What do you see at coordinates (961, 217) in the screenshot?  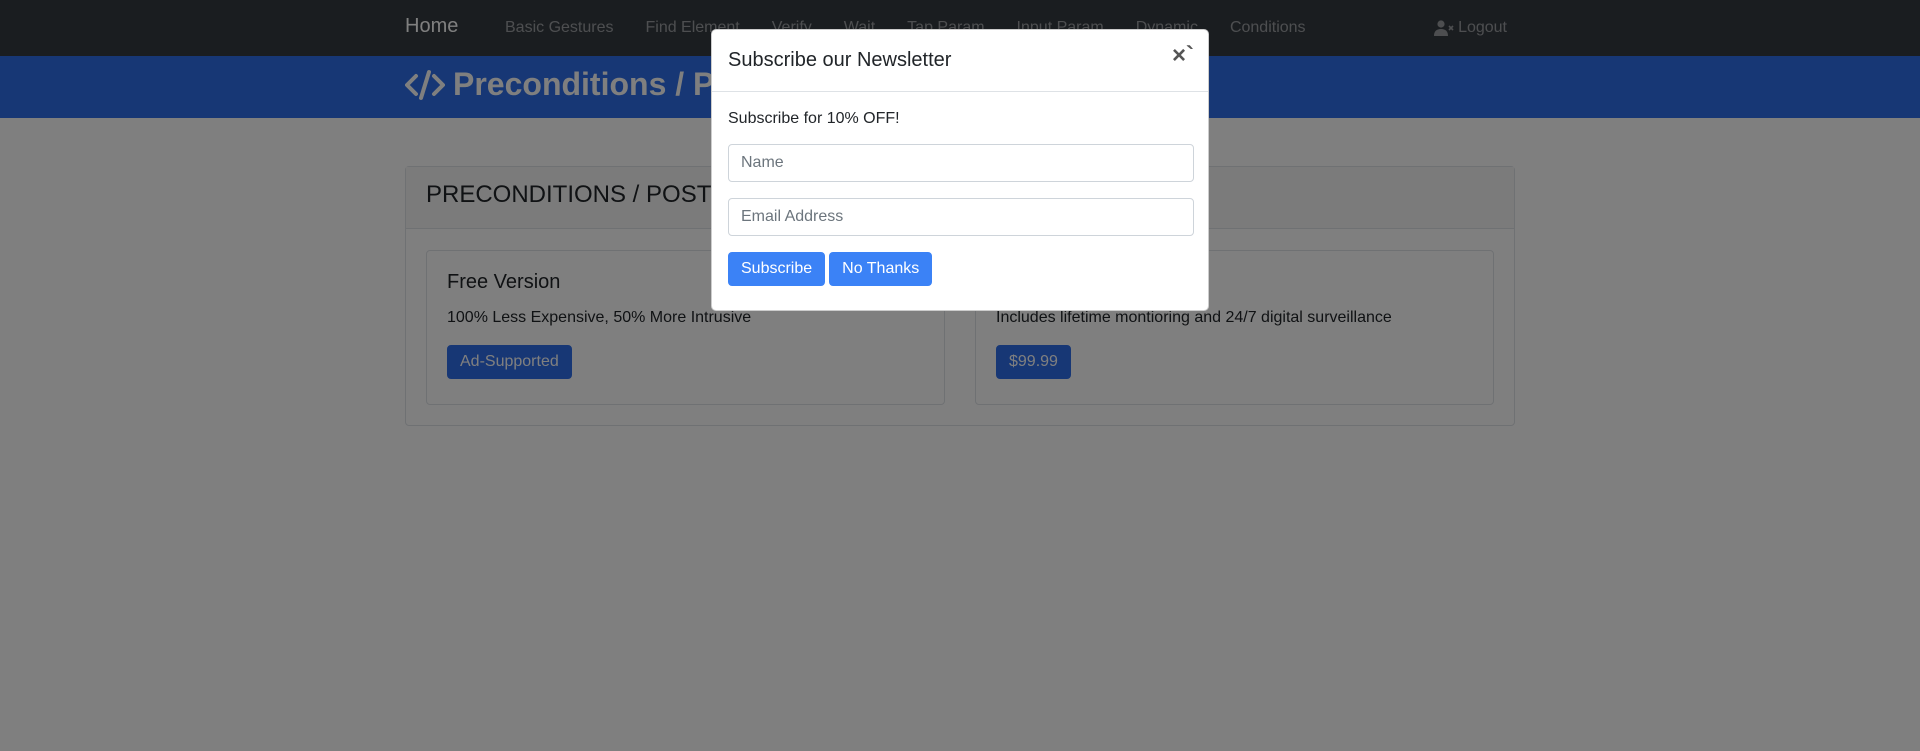 I see `email-input` at bounding box center [961, 217].